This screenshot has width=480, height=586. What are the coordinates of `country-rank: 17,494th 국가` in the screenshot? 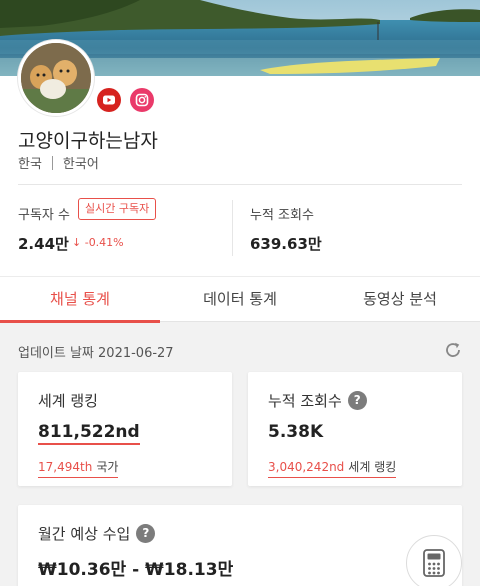 It's located at (78, 468).